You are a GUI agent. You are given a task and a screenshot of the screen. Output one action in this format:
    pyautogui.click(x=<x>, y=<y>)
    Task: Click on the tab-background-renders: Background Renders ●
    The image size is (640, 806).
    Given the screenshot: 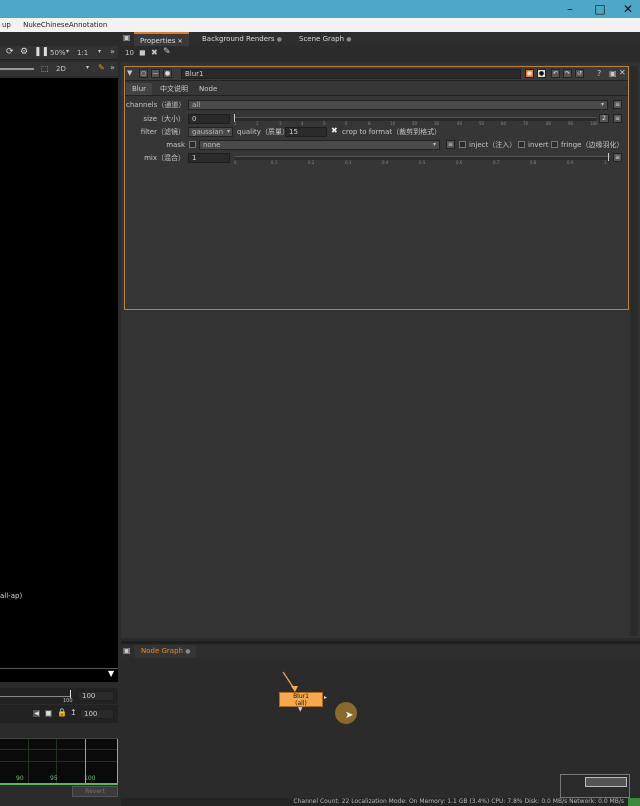 What is the action you would take?
    pyautogui.click(x=242, y=39)
    